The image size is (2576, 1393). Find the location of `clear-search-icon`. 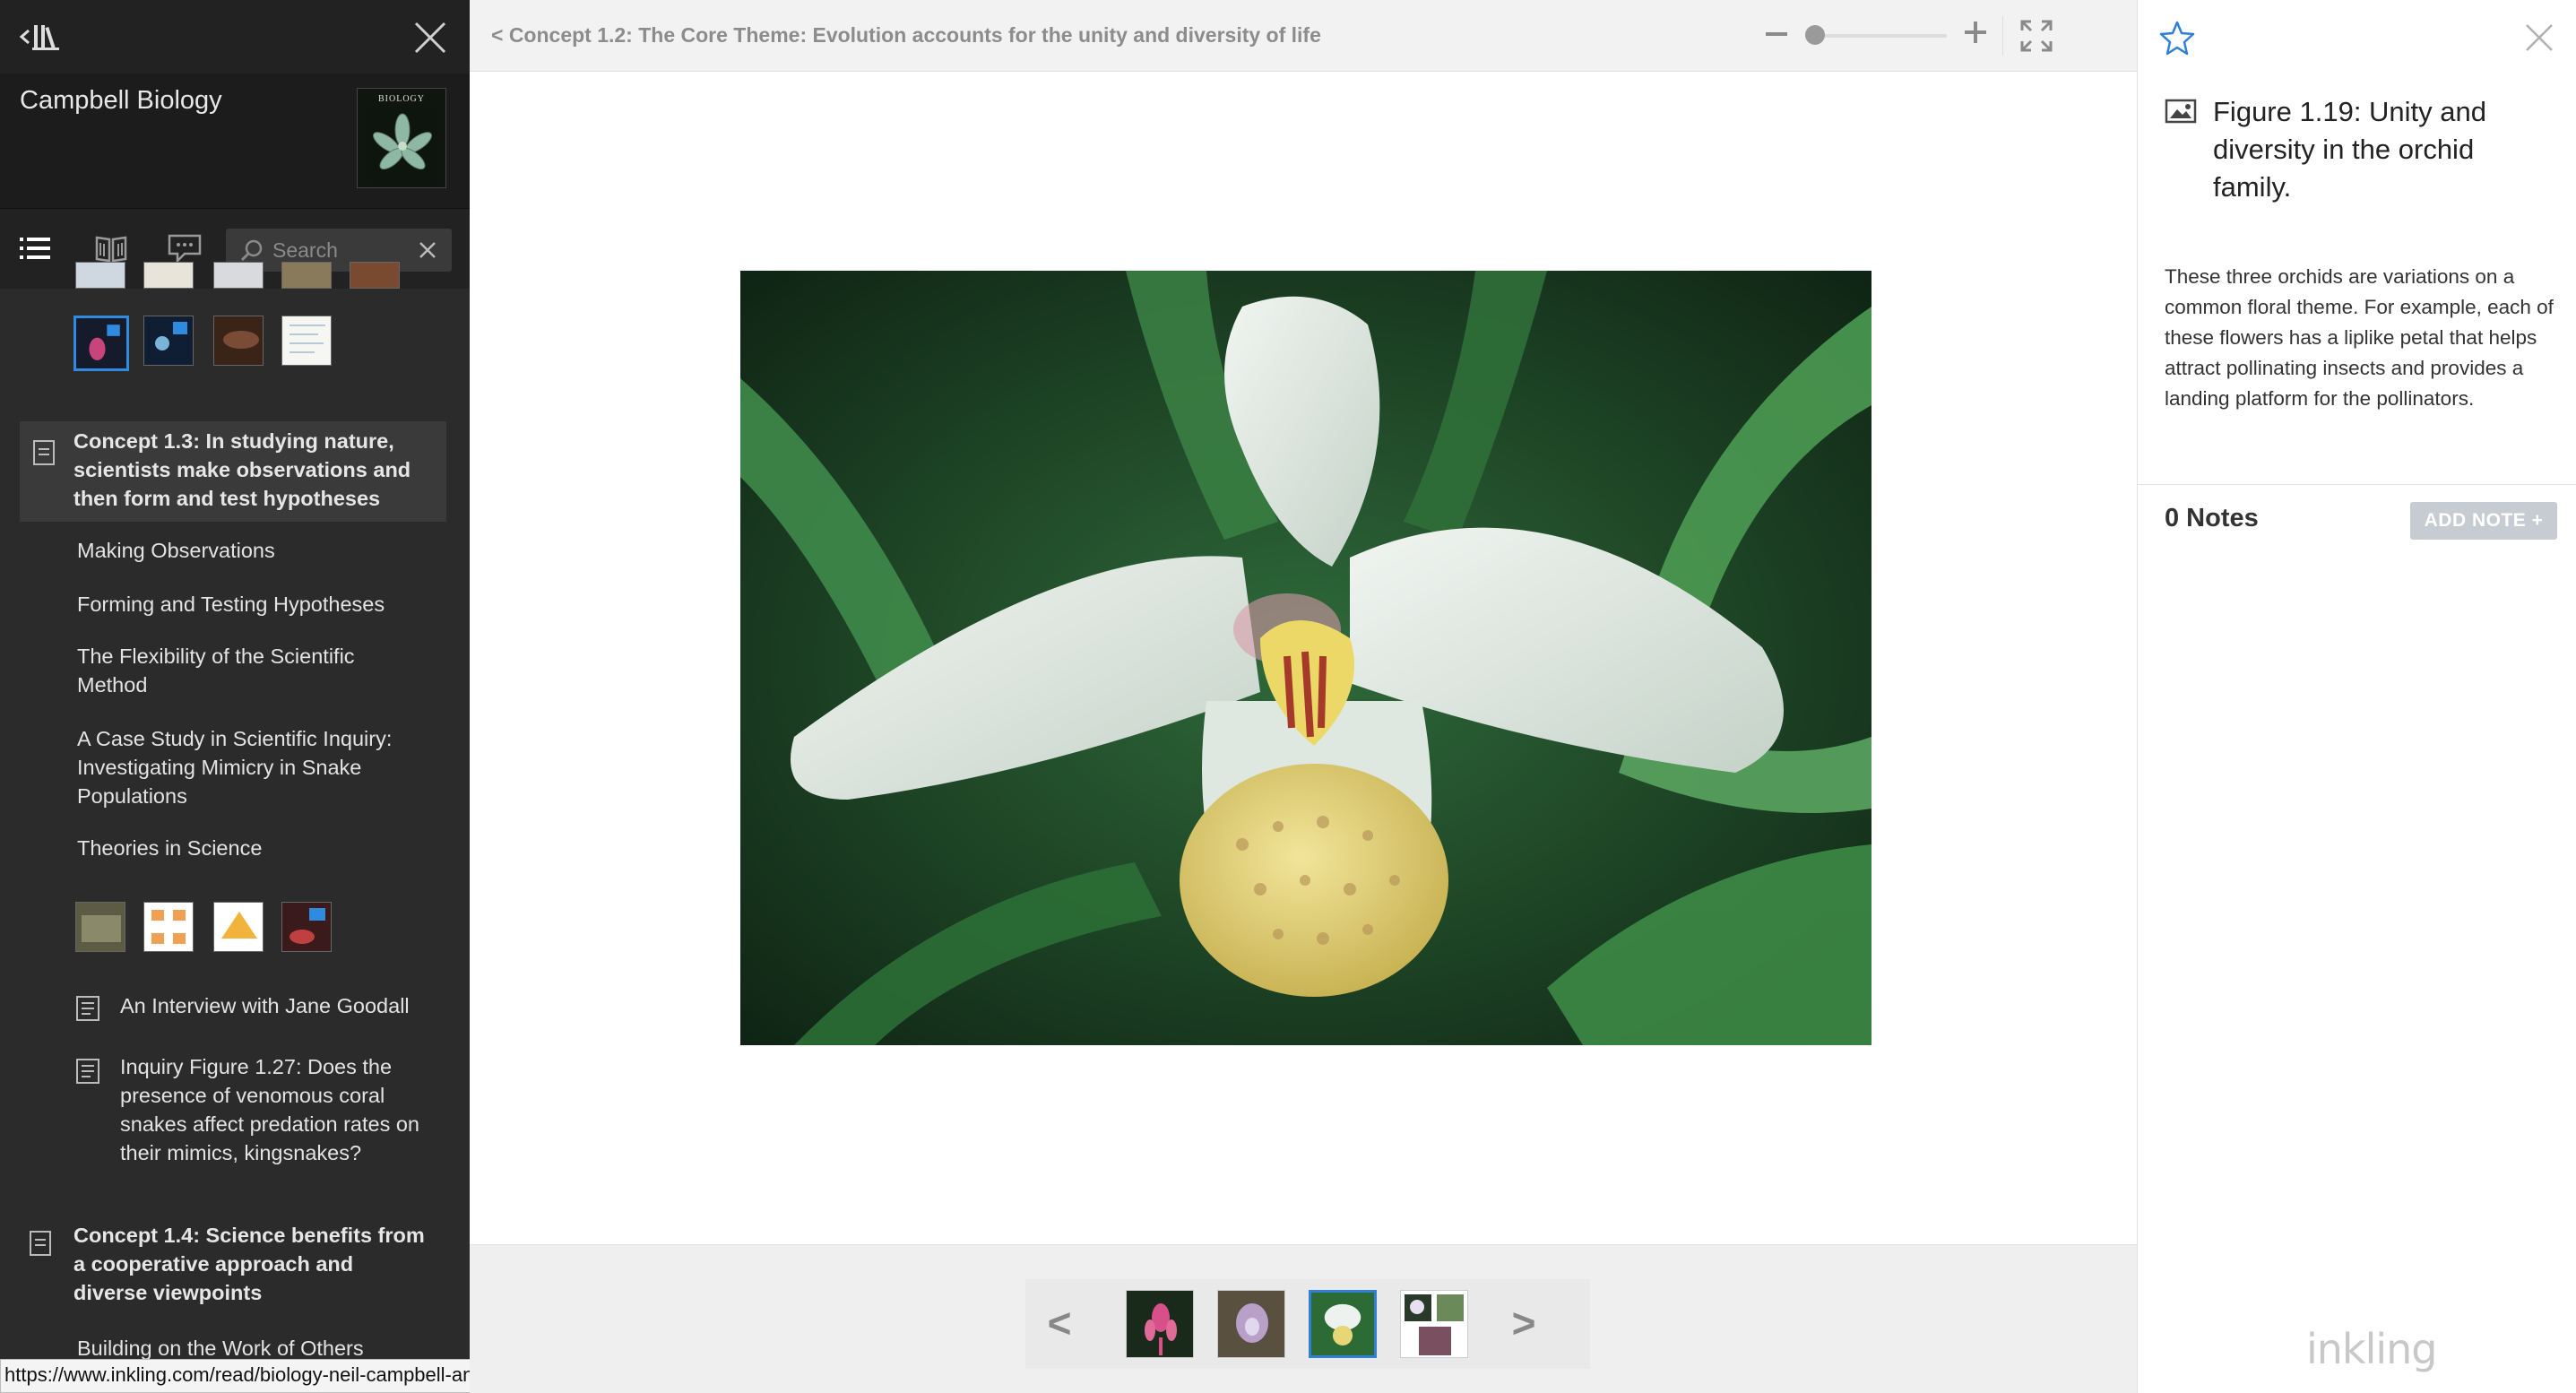

clear-search-icon is located at coordinates (427, 250).